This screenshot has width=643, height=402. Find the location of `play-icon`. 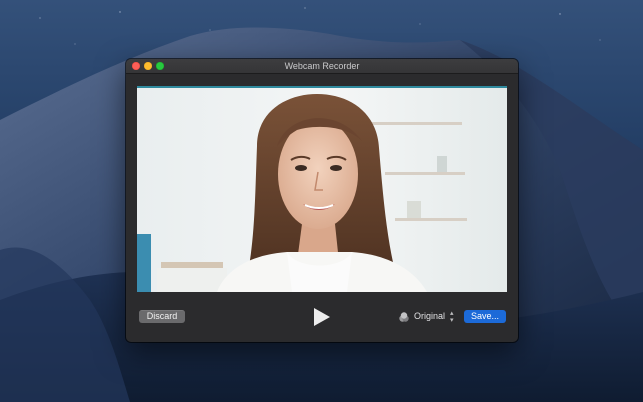

play-icon is located at coordinates (321, 317).